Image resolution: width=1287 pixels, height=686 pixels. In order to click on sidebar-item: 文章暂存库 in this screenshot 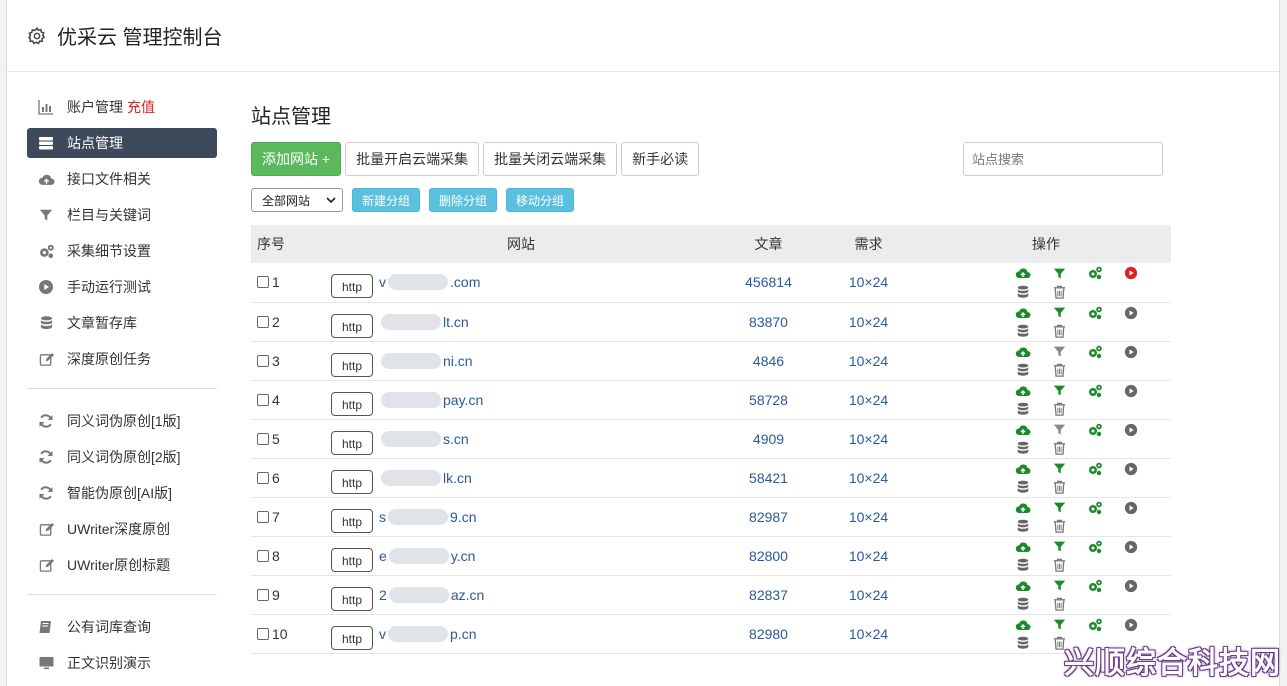, I will do `click(122, 323)`.